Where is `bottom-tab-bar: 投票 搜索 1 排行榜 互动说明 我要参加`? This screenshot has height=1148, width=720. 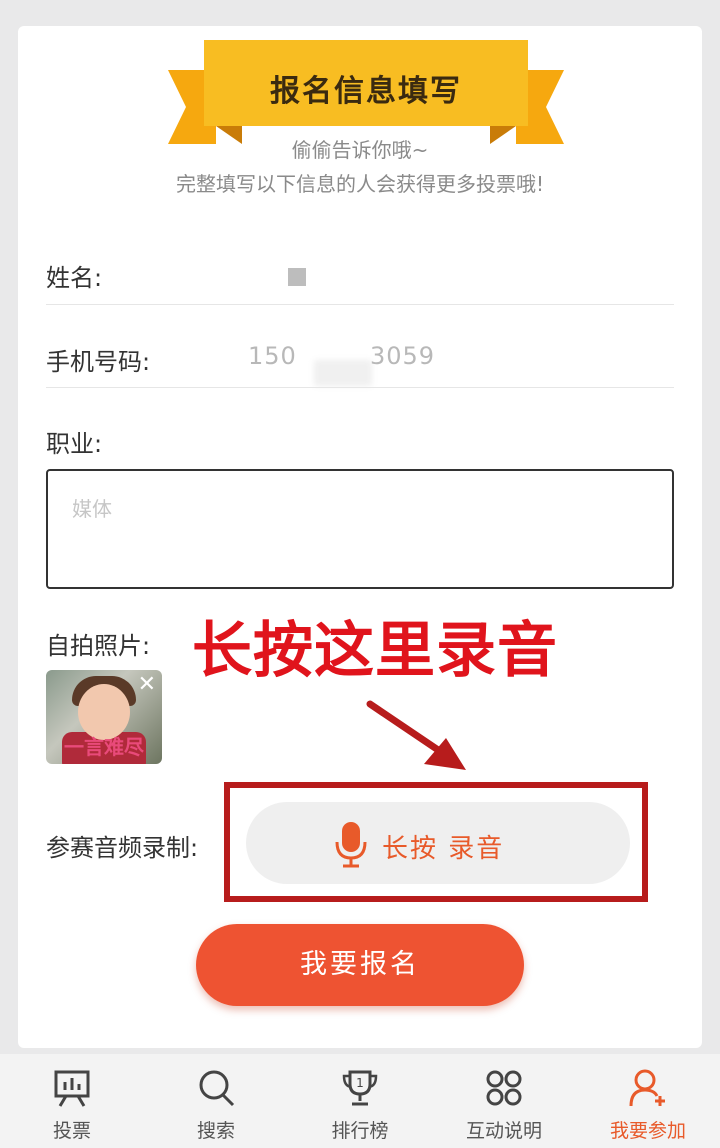 bottom-tab-bar: 投票 搜索 1 排行榜 互动说明 我要参加 is located at coordinates (360, 1101).